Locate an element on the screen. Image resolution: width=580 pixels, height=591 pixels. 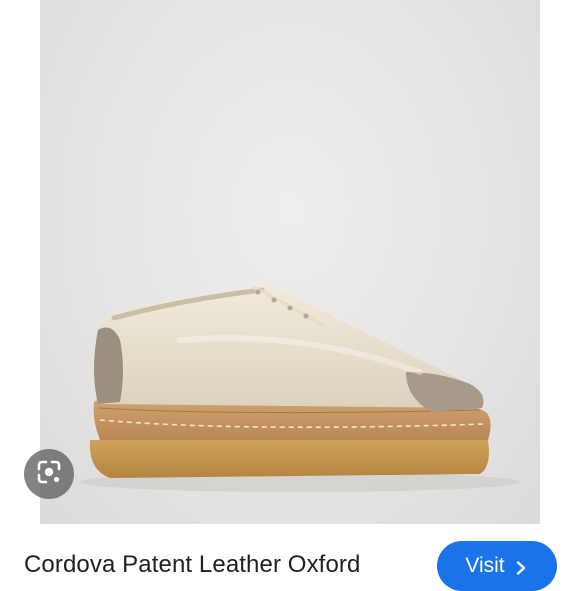
lens-search-icon is located at coordinates (49, 474).